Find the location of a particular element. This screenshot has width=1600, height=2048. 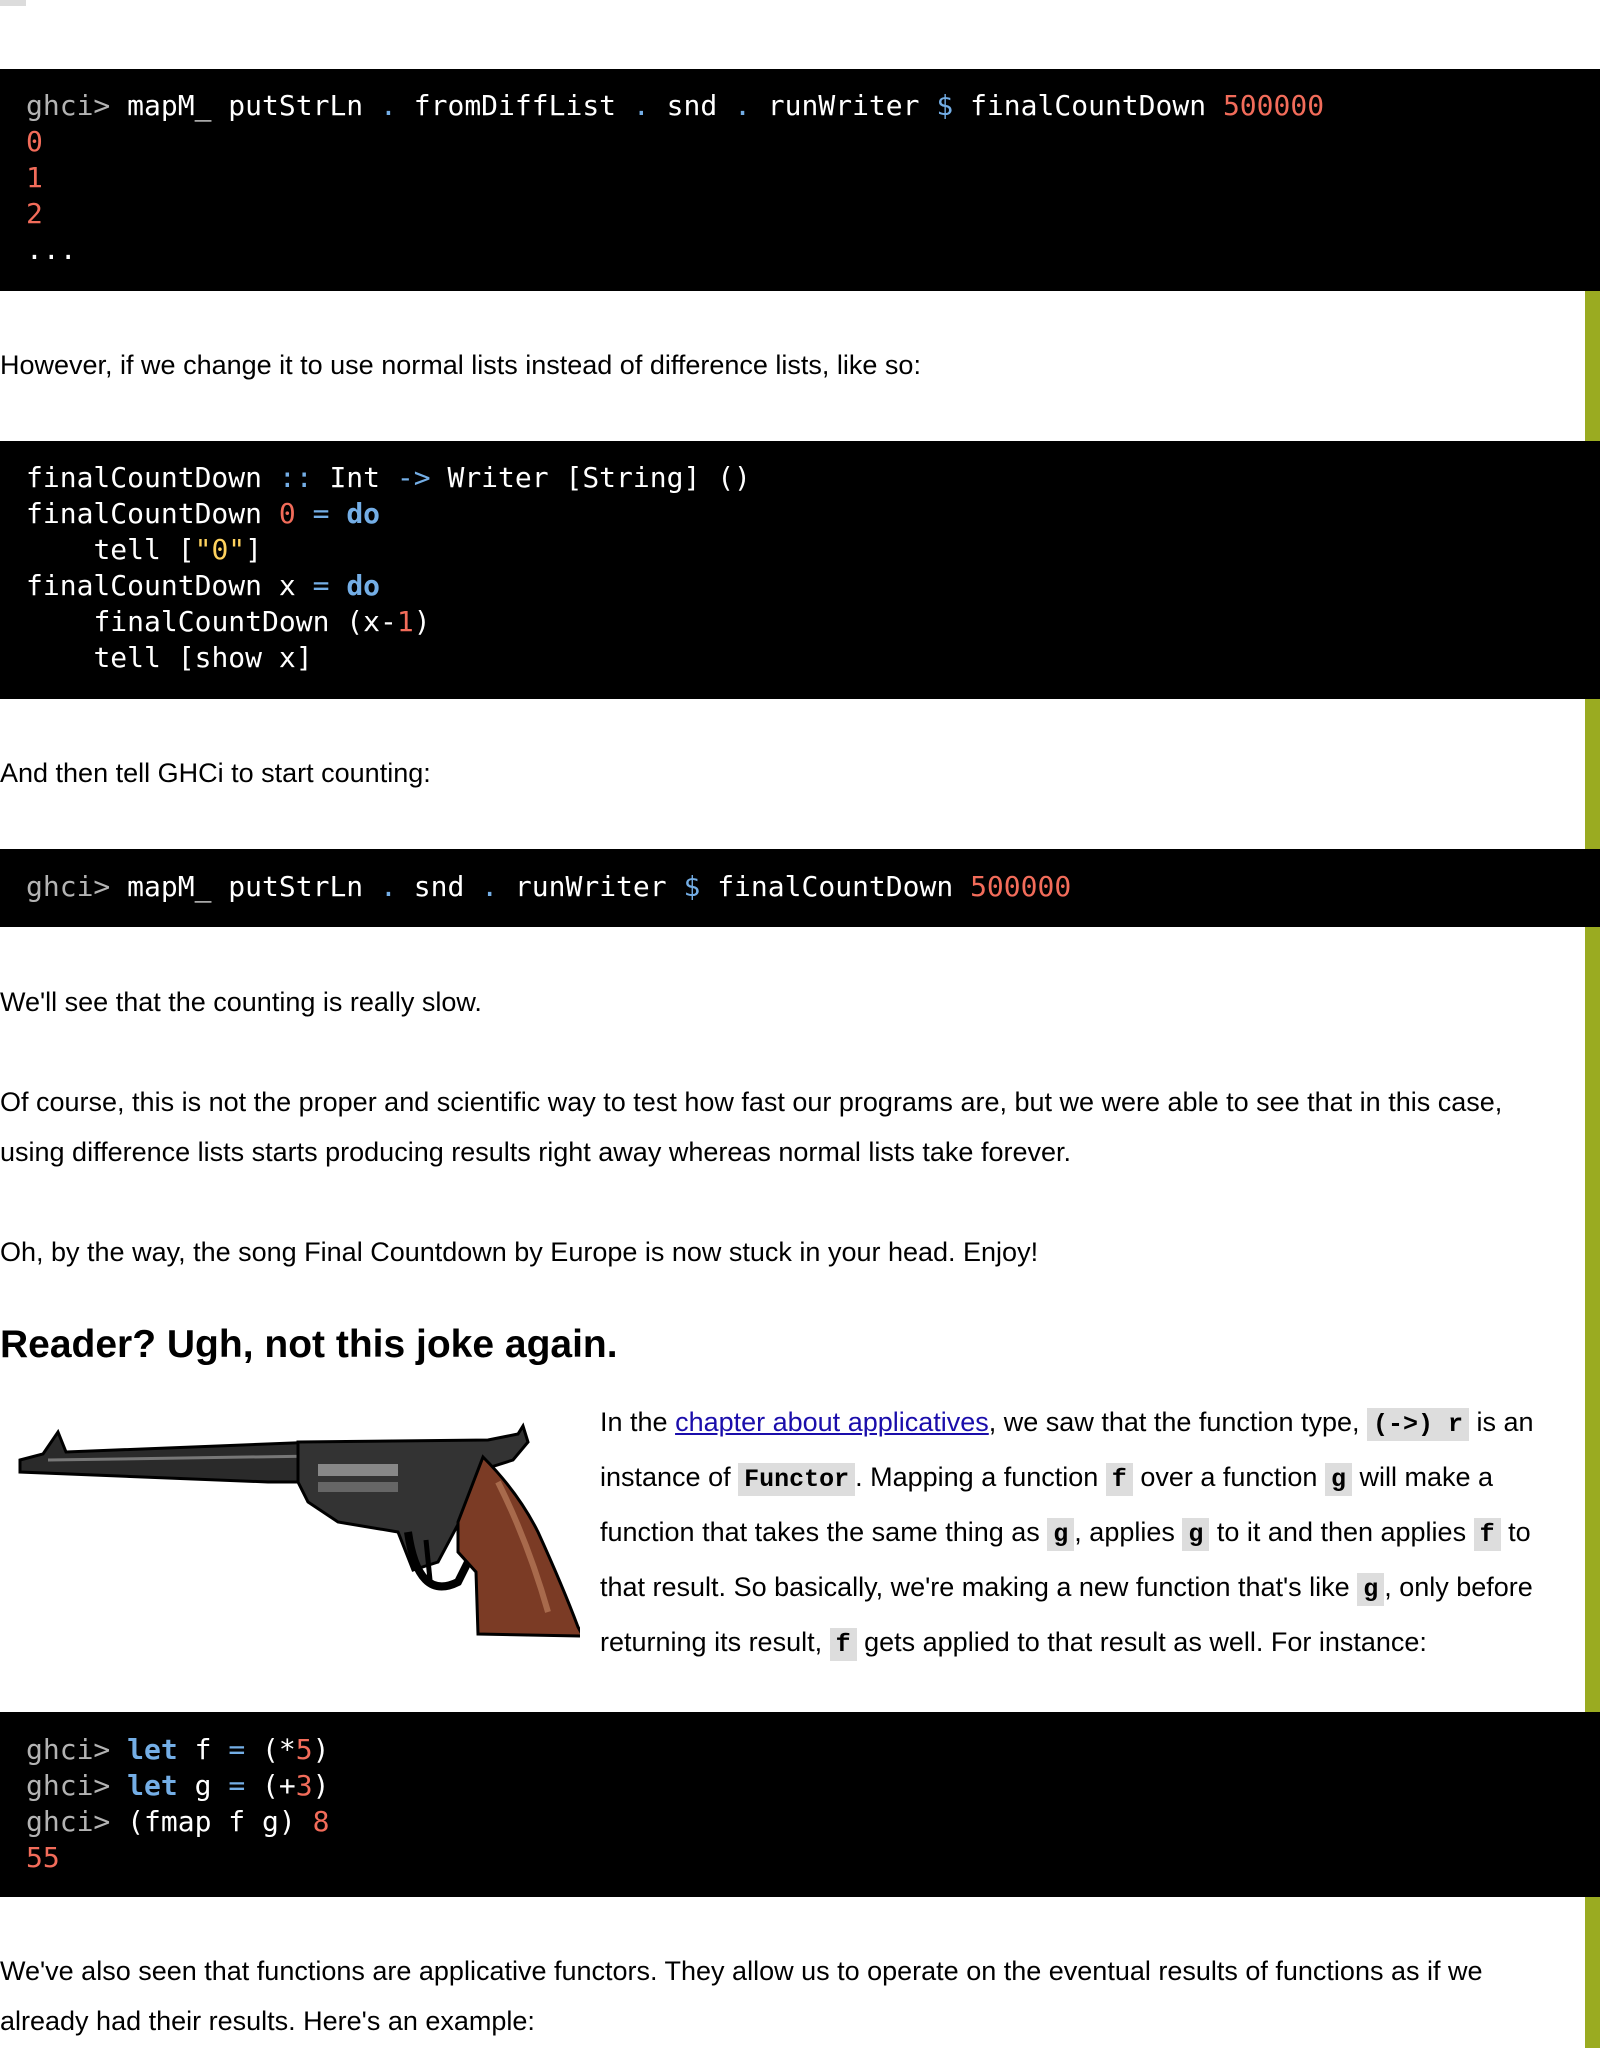

text-fragment: In the is located at coordinates (638, 1422).